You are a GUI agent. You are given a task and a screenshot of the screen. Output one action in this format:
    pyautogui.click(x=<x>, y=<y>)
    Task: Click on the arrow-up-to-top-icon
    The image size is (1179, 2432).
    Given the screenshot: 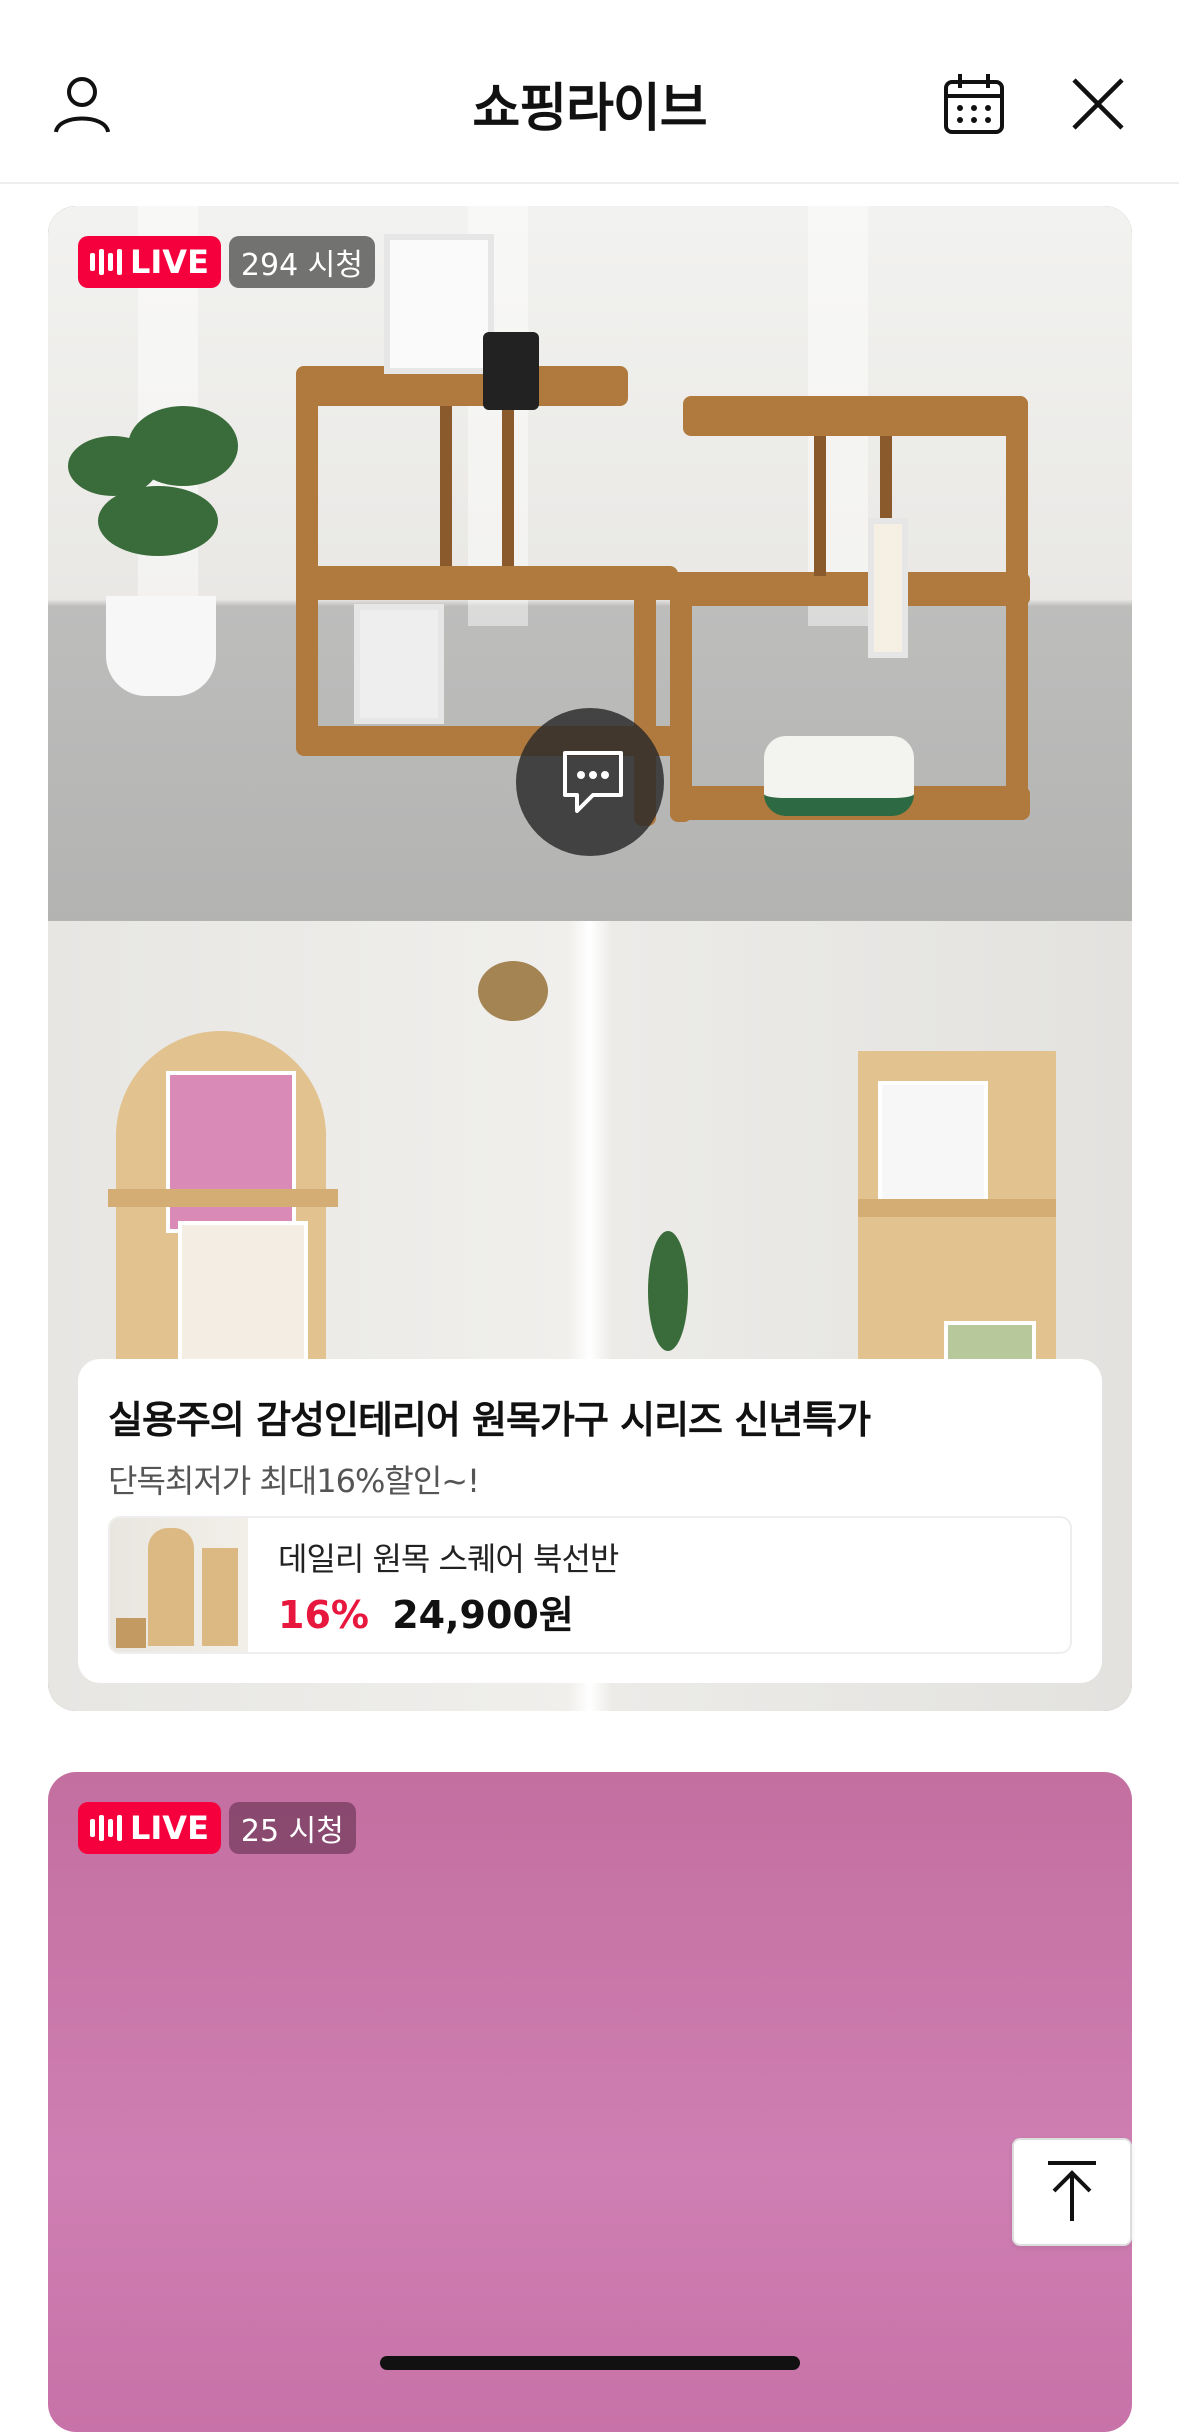 What is the action you would take?
    pyautogui.click(x=1072, y=2191)
    